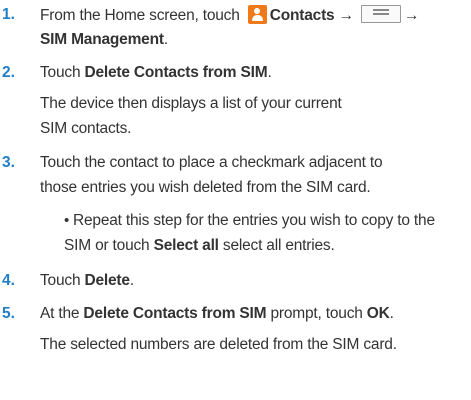  I want to click on contacts-icon, so click(257, 14).